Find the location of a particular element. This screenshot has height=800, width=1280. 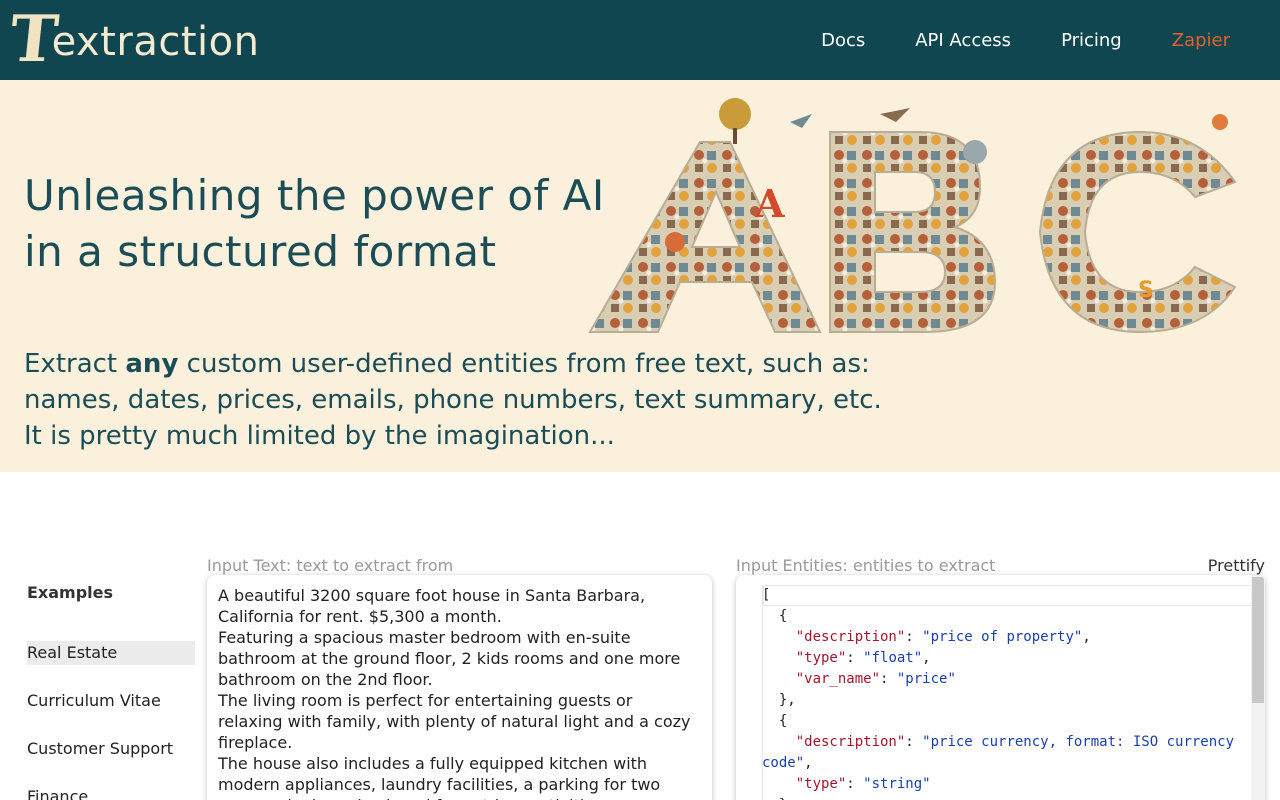

textraction-logo: T extraction is located at coordinates (133, 39).